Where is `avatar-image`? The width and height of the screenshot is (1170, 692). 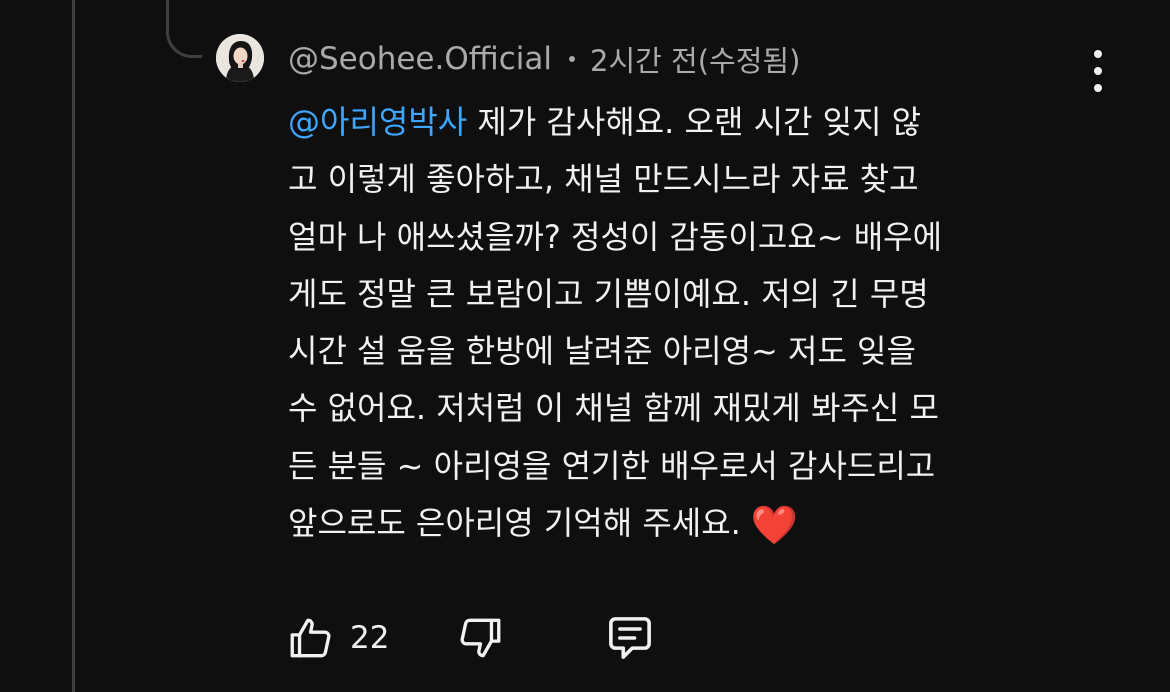
avatar-image is located at coordinates (240, 58).